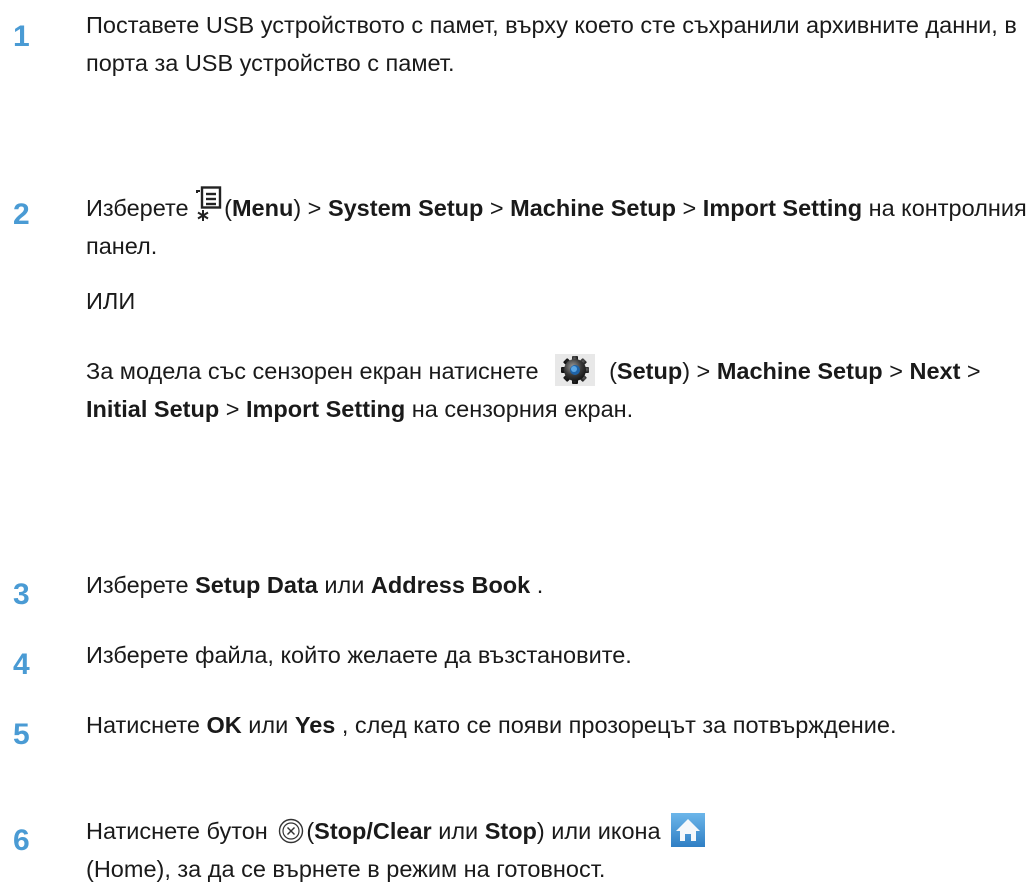  Describe the element at coordinates (21, 214) in the screenshot. I see `step-number: 2` at that location.